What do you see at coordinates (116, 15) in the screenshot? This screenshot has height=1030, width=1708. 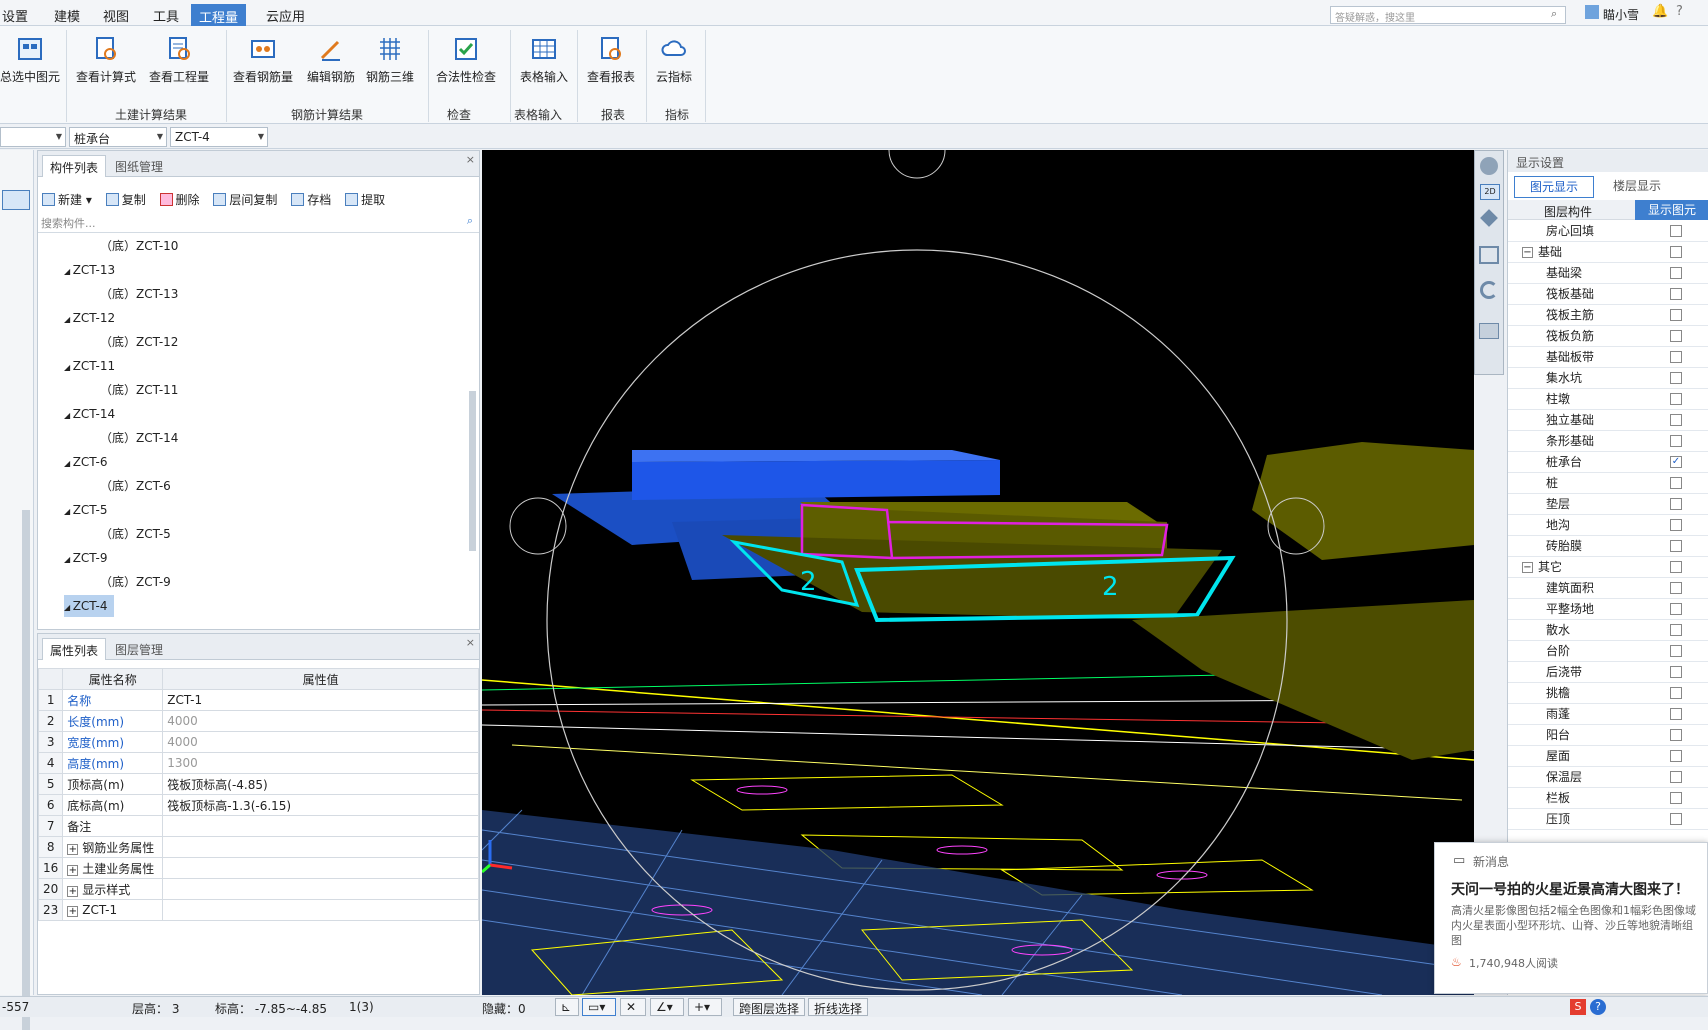 I see `menu-view: 视图` at bounding box center [116, 15].